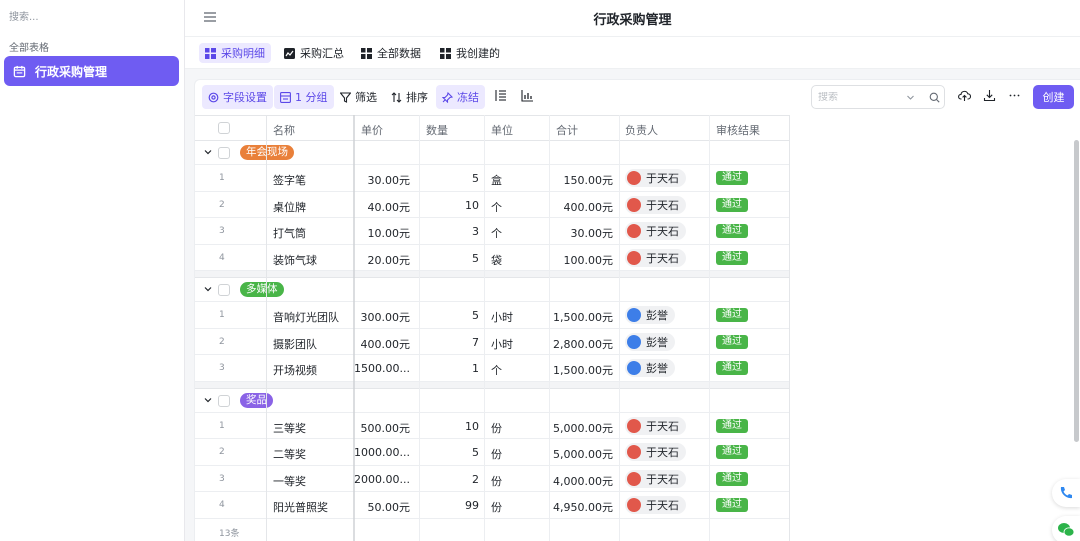 Image resolution: width=1080 pixels, height=541 pixels. What do you see at coordinates (289, 207) in the screenshot?
I see `cell-name: 桌位牌` at bounding box center [289, 207].